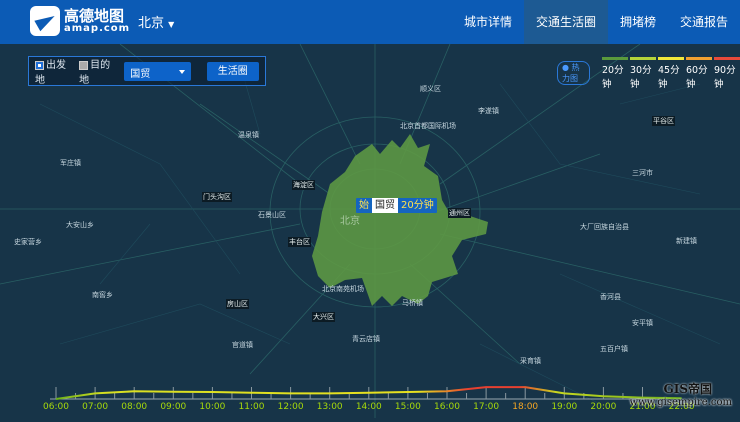 Image resolution: width=740 pixels, height=422 pixels. What do you see at coordinates (638, 22) in the screenshot?
I see `nav-congestion-ranking: 拥堵榜` at bounding box center [638, 22].